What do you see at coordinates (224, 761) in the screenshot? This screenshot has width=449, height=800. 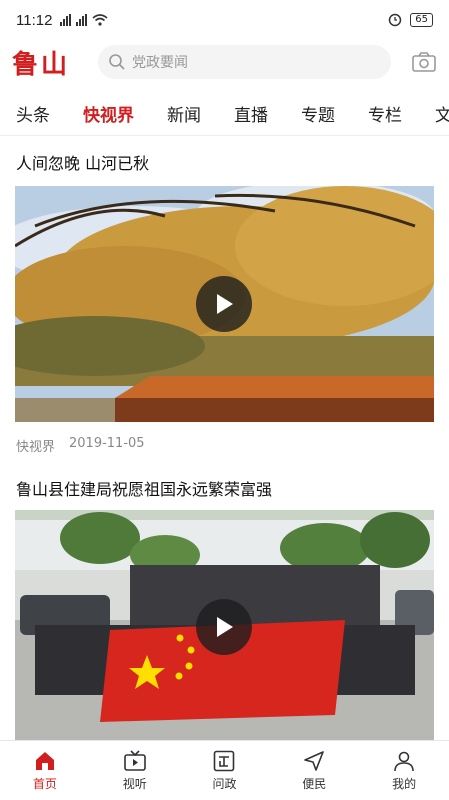 I see `zheng-icon` at bounding box center [224, 761].